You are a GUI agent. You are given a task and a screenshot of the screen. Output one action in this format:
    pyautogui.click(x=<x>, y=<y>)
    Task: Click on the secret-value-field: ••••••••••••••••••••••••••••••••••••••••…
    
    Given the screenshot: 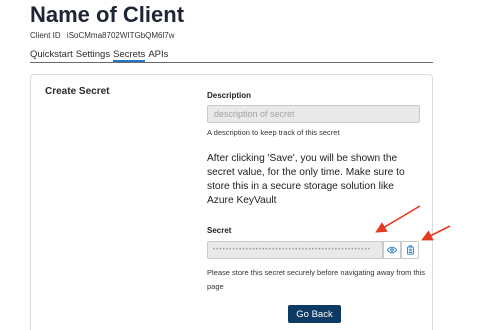 What is the action you would take?
    pyautogui.click(x=295, y=250)
    